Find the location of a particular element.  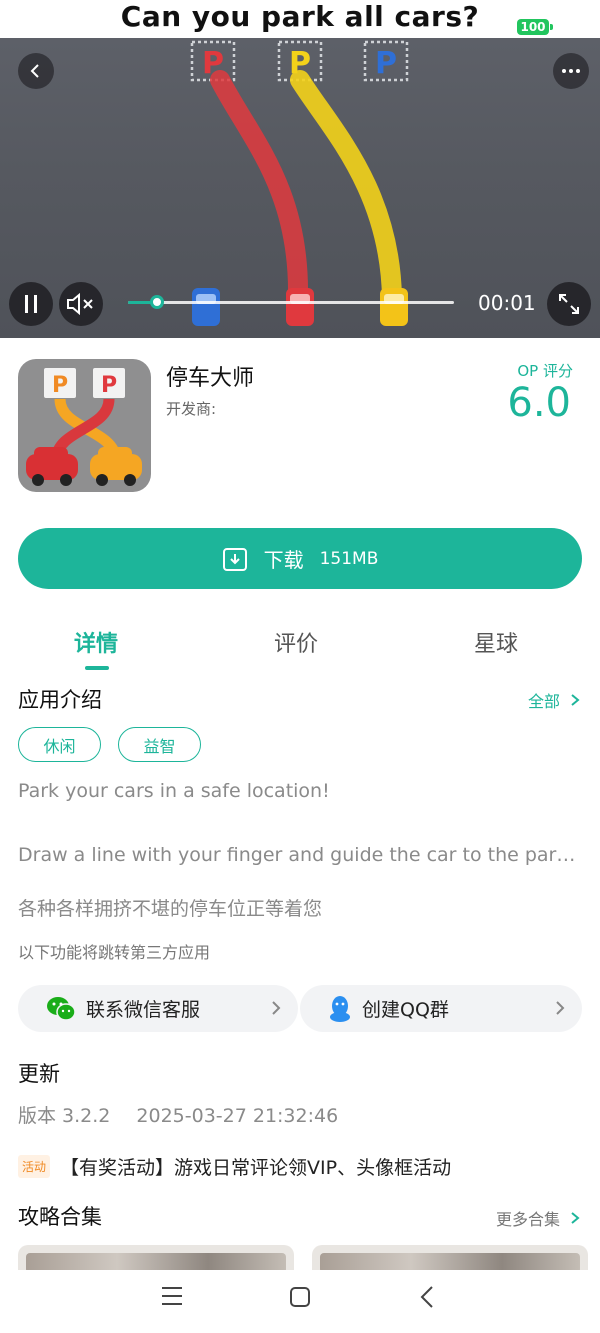

app-name: 停车大师 is located at coordinates (210, 378).